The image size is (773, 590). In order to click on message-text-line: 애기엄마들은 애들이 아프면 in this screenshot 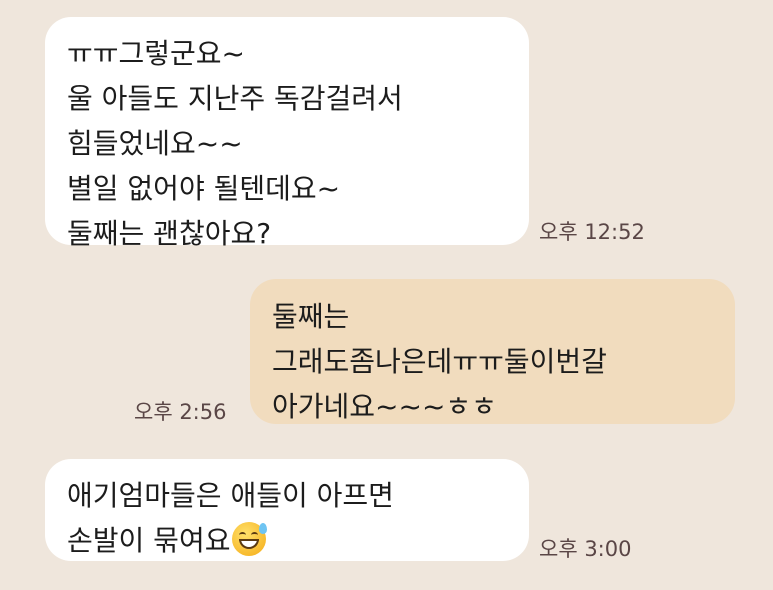, I will do `click(230, 495)`.